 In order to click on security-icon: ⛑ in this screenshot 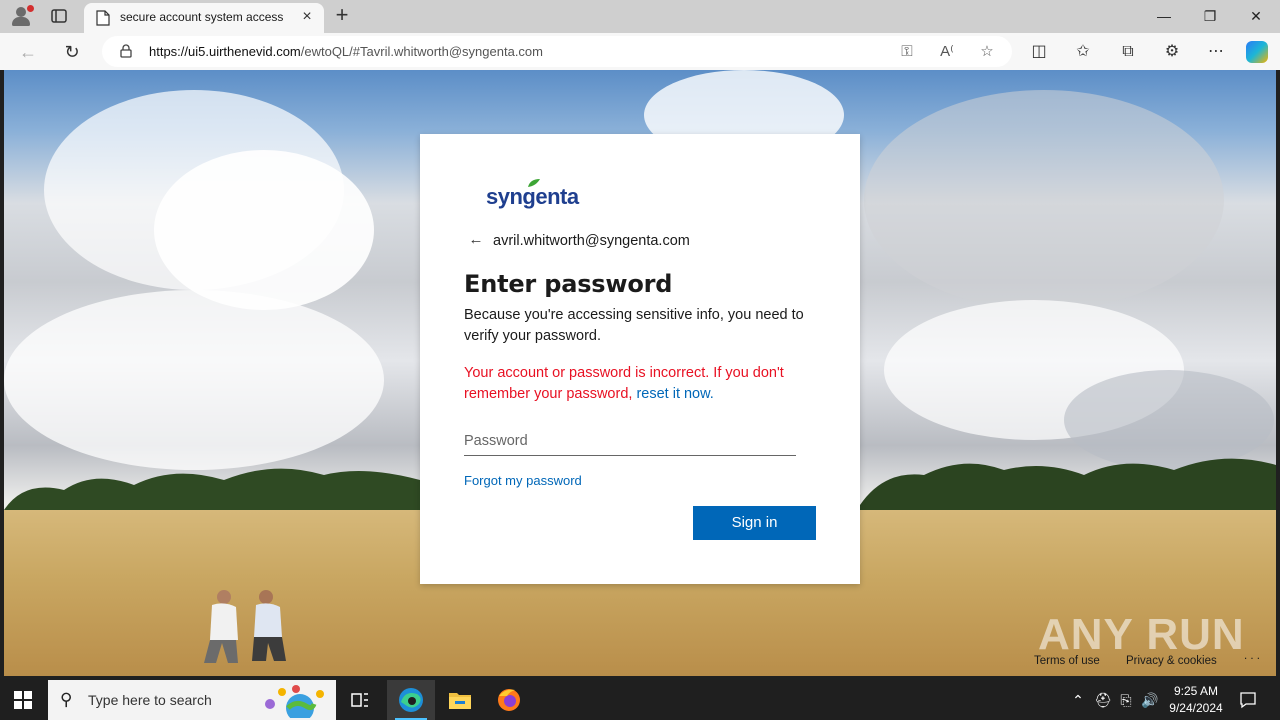, I will do `click(1103, 700)`.